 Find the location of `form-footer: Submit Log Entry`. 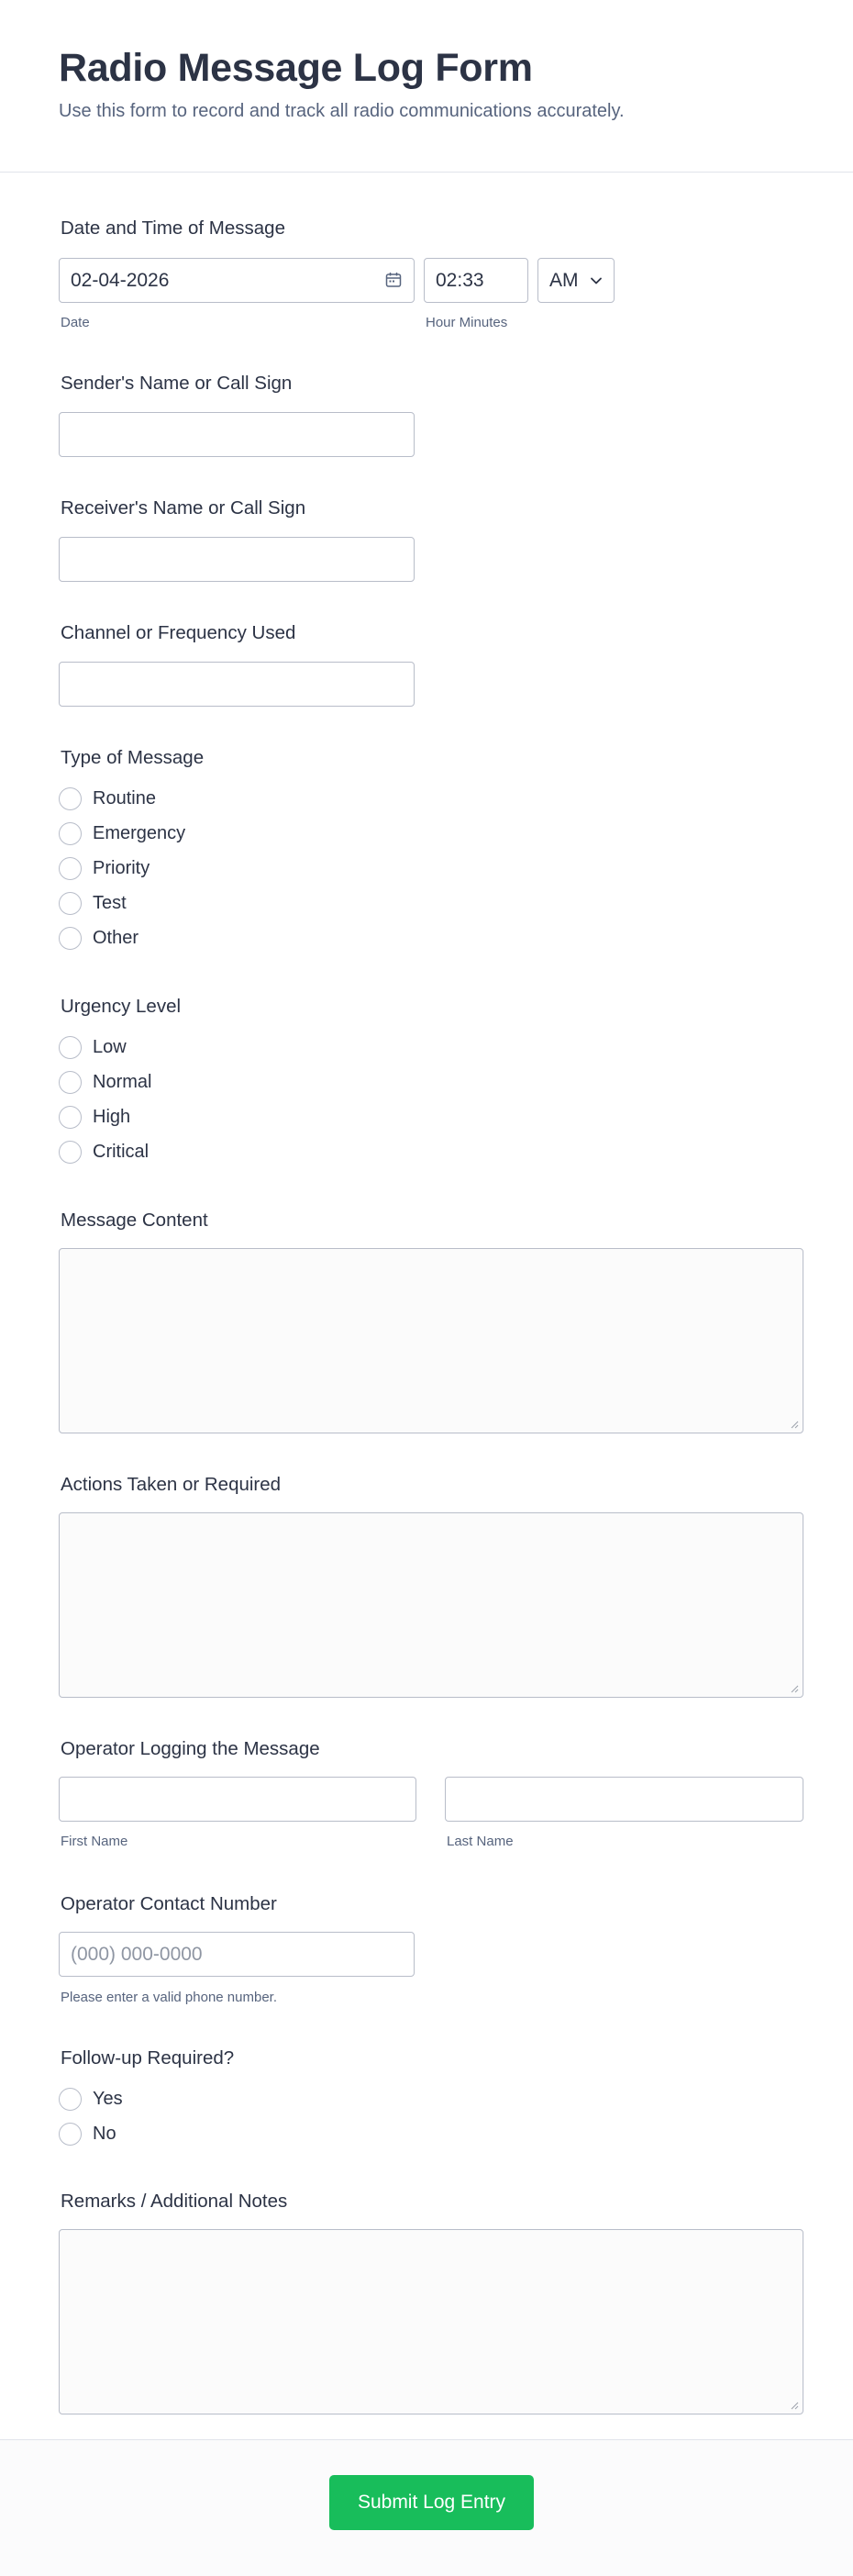

form-footer: Submit Log Entry is located at coordinates (427, 2508).